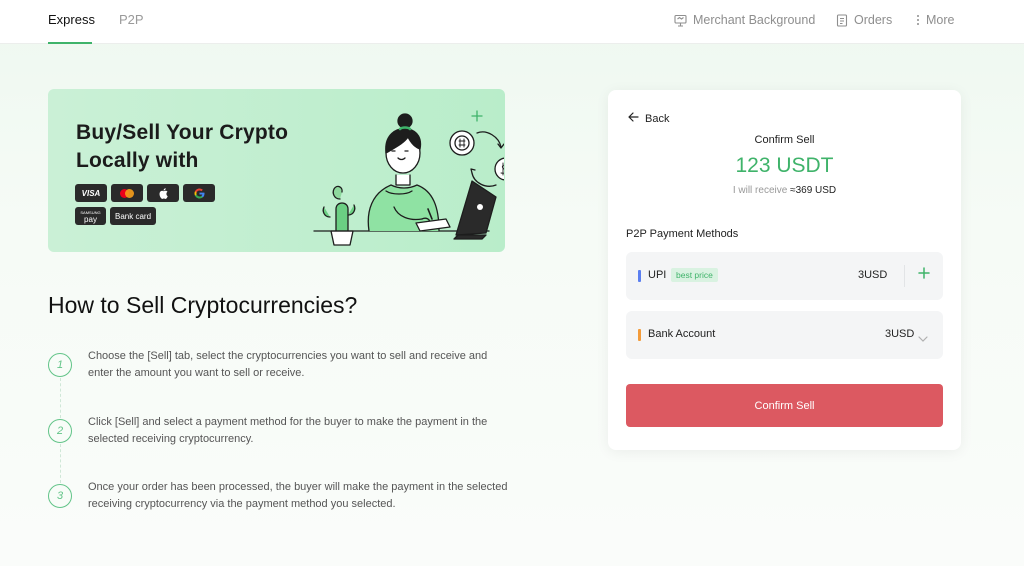 The height and width of the screenshot is (566, 1024). Describe the element at coordinates (842, 20) in the screenshot. I see `document-icon` at that location.